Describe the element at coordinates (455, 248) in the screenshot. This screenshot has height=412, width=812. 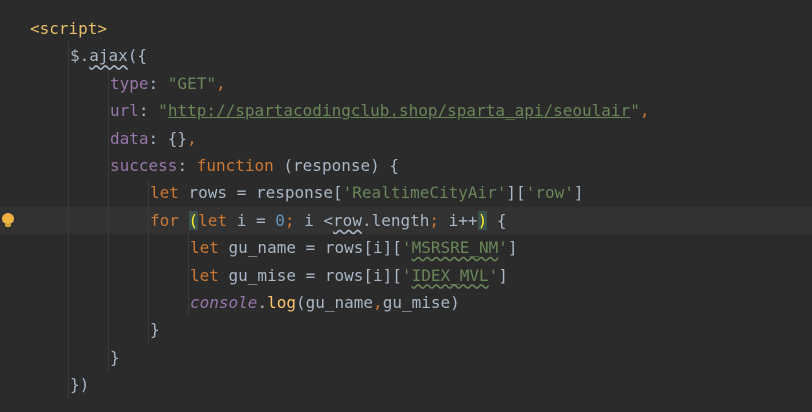
I see `code-token: MSRSRE_NM` at that location.